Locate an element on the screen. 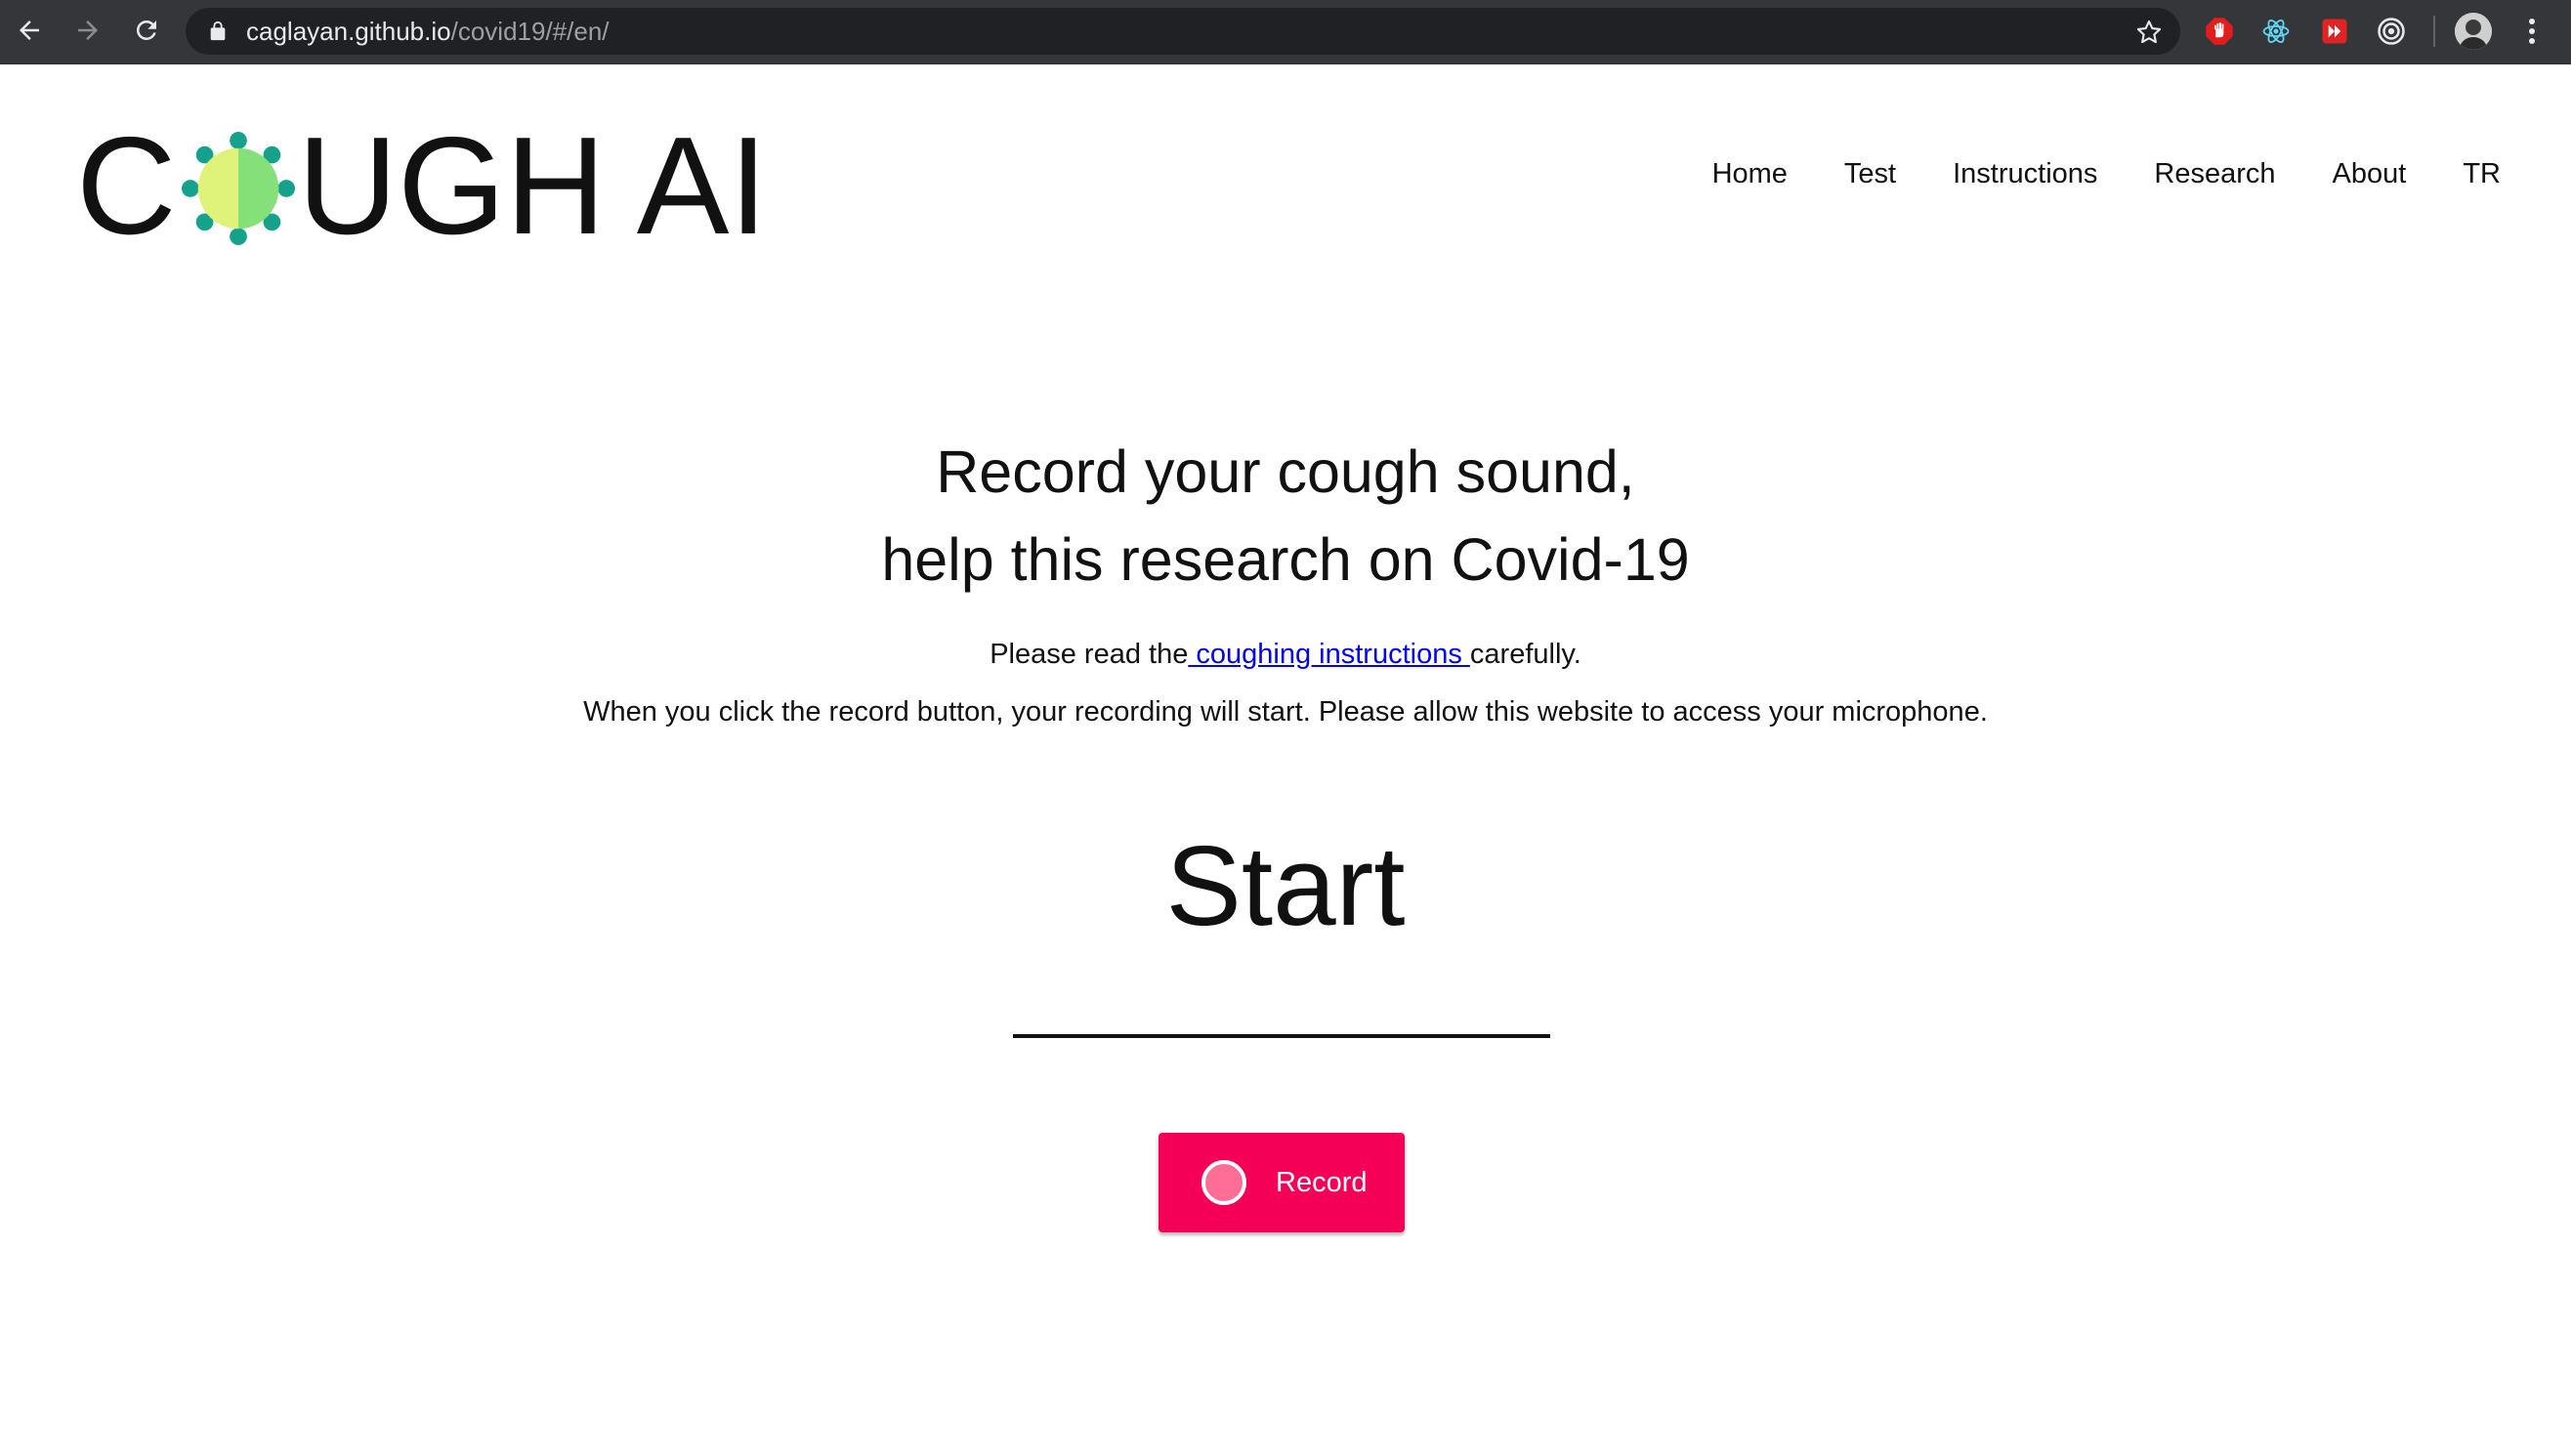 The width and height of the screenshot is (2571, 1456). nav-test: Test is located at coordinates (1870, 173).